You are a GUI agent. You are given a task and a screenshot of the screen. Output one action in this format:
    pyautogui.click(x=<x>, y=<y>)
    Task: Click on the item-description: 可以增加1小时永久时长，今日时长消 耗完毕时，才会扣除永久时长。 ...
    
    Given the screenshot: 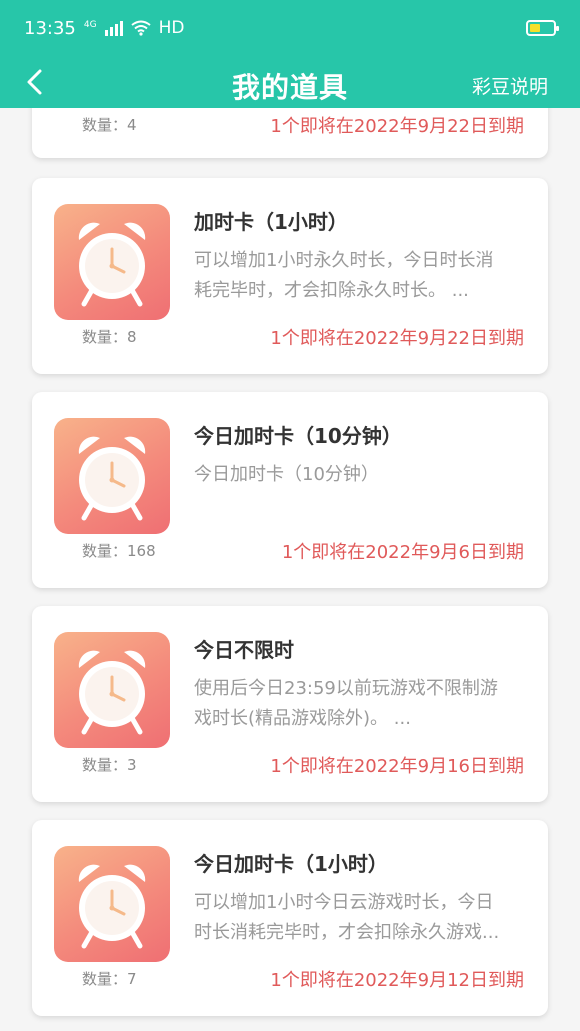 What is the action you would take?
    pyautogui.click(x=360, y=276)
    